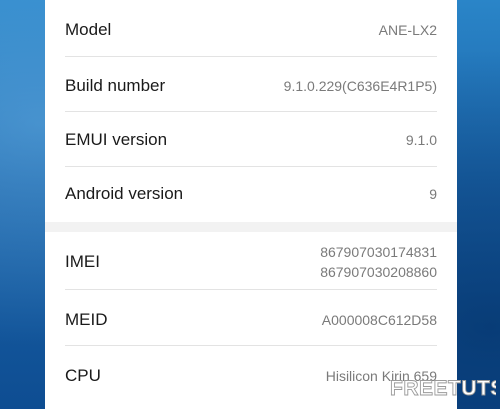 The width and height of the screenshot is (500, 409). Describe the element at coordinates (124, 193) in the screenshot. I see `android-version-label: Android version` at that location.